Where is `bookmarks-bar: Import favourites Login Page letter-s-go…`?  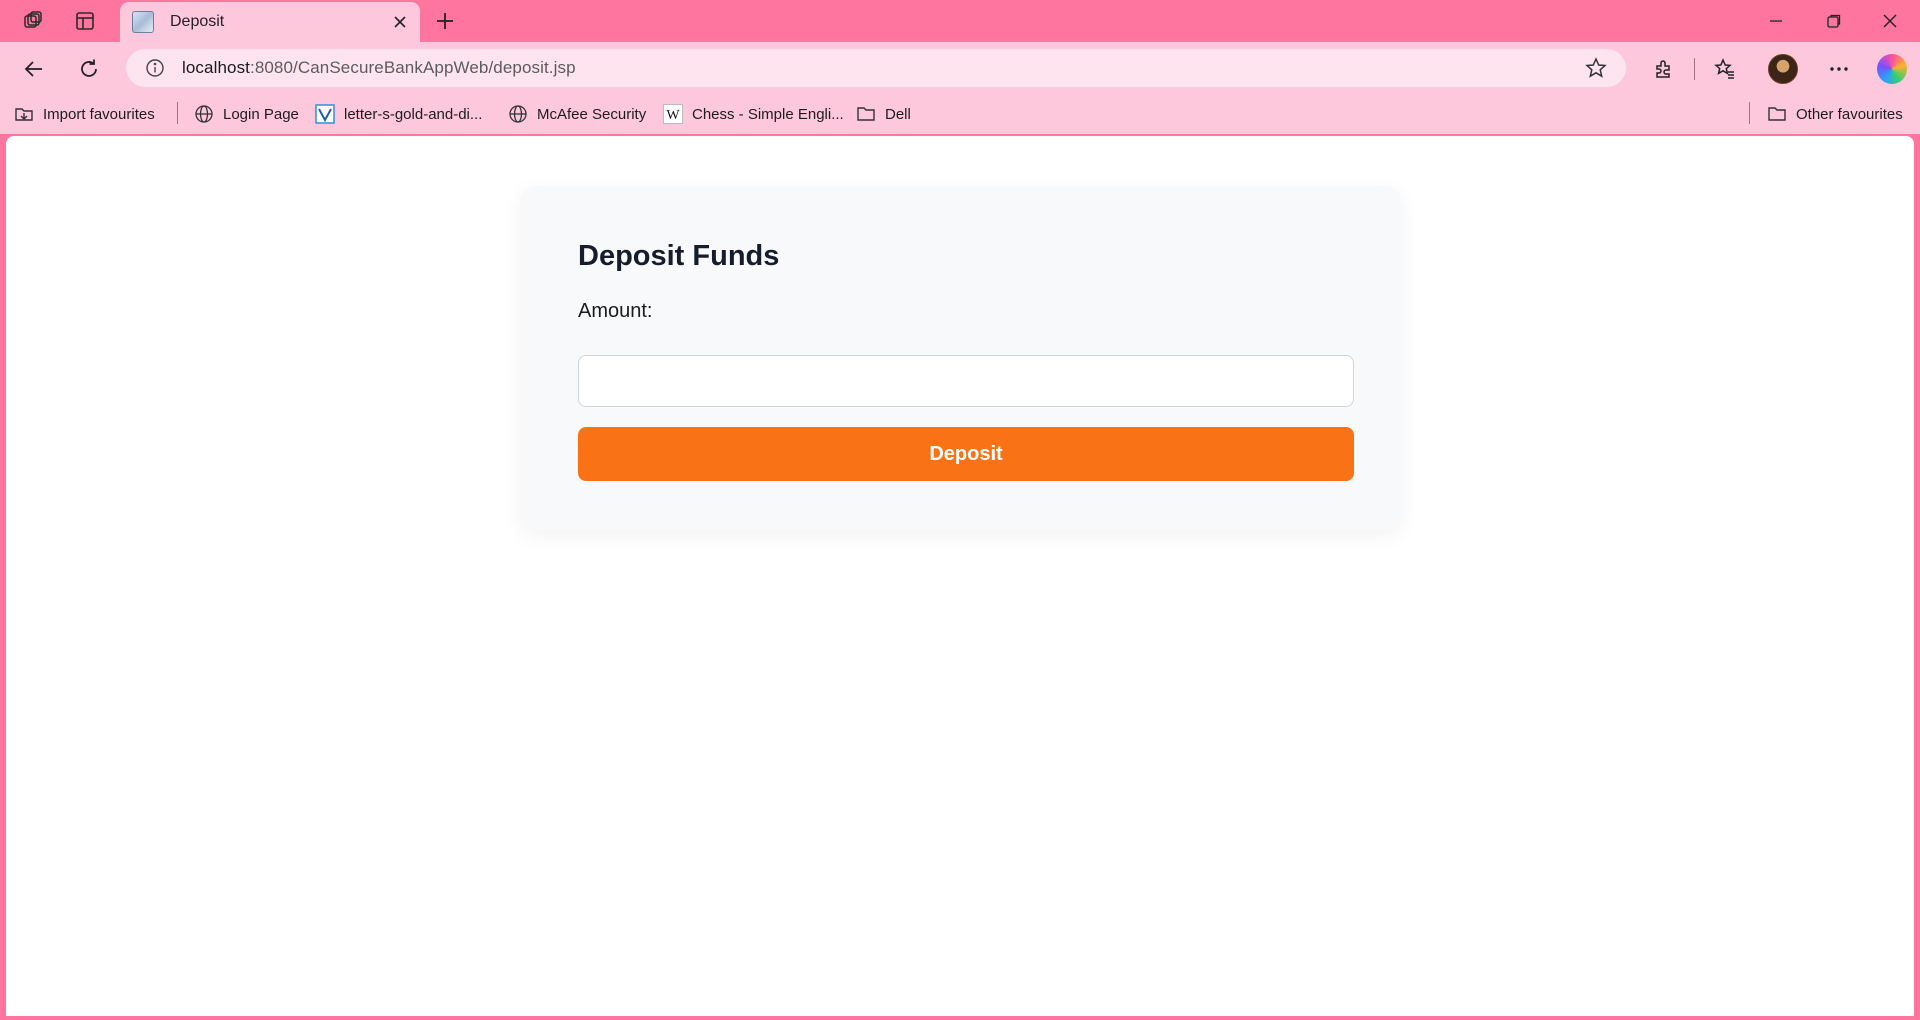
bookmarks-bar: Import favourites Login Page letter-s-go… is located at coordinates (960, 114).